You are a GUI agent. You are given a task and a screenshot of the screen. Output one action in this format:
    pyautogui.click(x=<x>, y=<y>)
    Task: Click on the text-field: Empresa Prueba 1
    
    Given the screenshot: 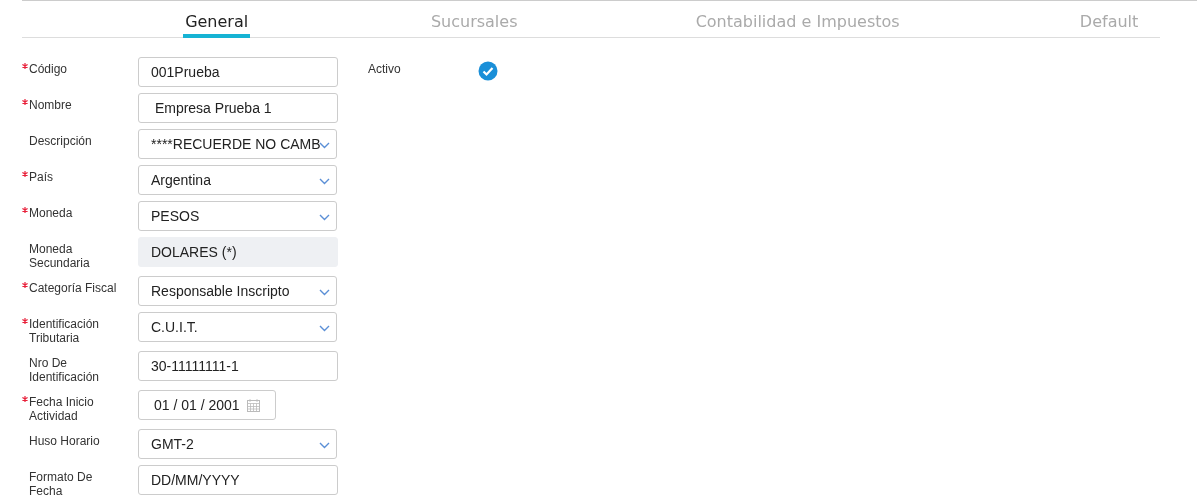 What is the action you would take?
    pyautogui.click(x=238, y=108)
    